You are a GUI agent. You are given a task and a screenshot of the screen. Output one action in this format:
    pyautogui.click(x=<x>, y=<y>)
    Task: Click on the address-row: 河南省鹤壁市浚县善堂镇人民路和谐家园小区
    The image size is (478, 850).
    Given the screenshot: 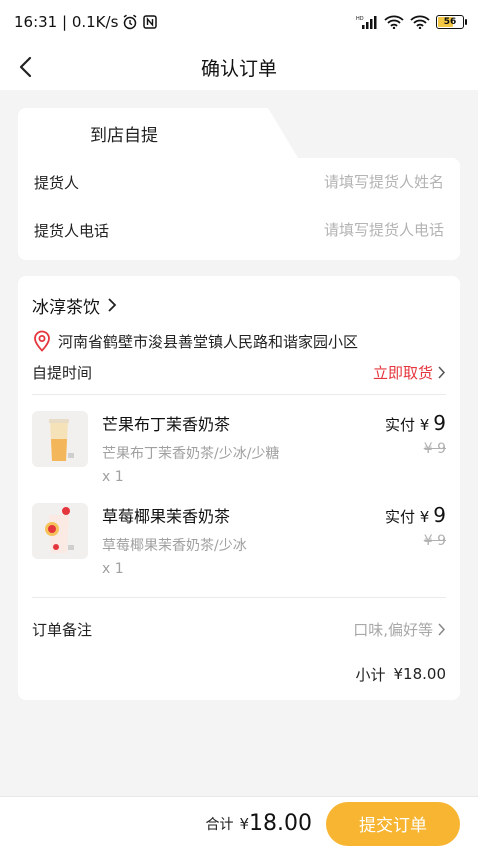 What is the action you would take?
    pyautogui.click(x=239, y=341)
    